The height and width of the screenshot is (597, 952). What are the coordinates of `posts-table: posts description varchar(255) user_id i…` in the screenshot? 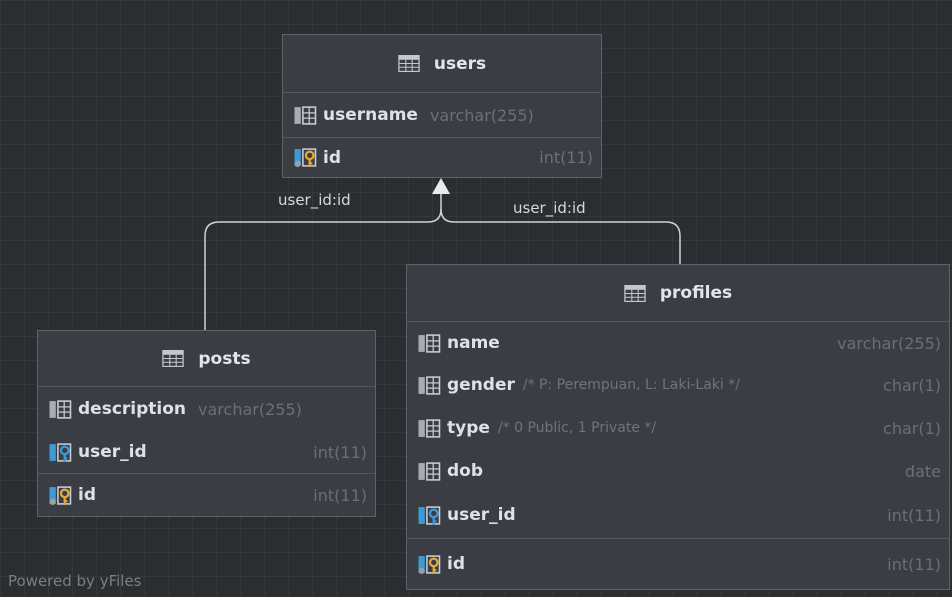 It's located at (206, 423).